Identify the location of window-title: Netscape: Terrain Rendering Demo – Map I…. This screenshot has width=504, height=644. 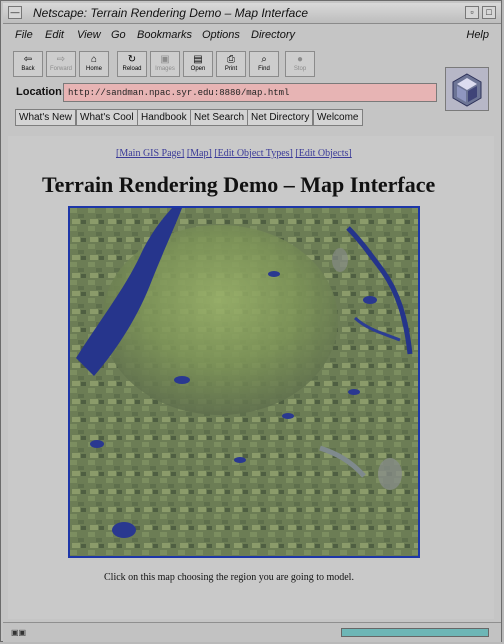
(171, 13).